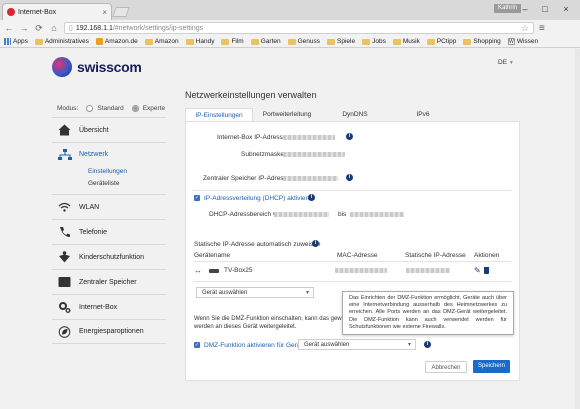 The image size is (580, 409). What do you see at coordinates (232, 41) in the screenshot?
I see `bookmark-film: Film` at bounding box center [232, 41].